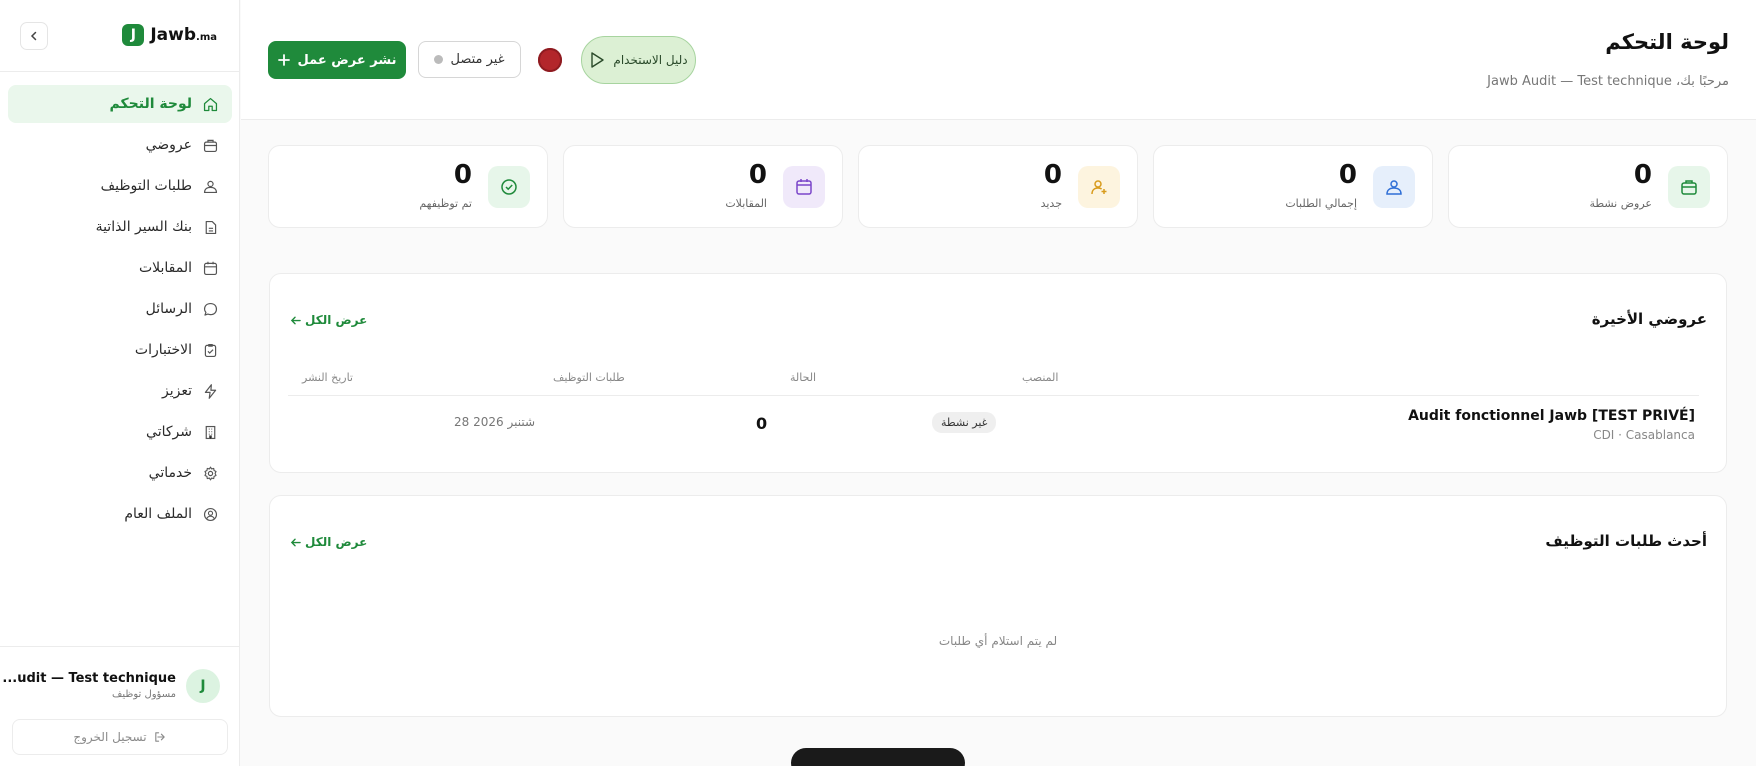 The height and width of the screenshot is (766, 1756). What do you see at coordinates (110, 737) in the screenshot?
I see `logout-label: تسجيل الخروج` at bounding box center [110, 737].